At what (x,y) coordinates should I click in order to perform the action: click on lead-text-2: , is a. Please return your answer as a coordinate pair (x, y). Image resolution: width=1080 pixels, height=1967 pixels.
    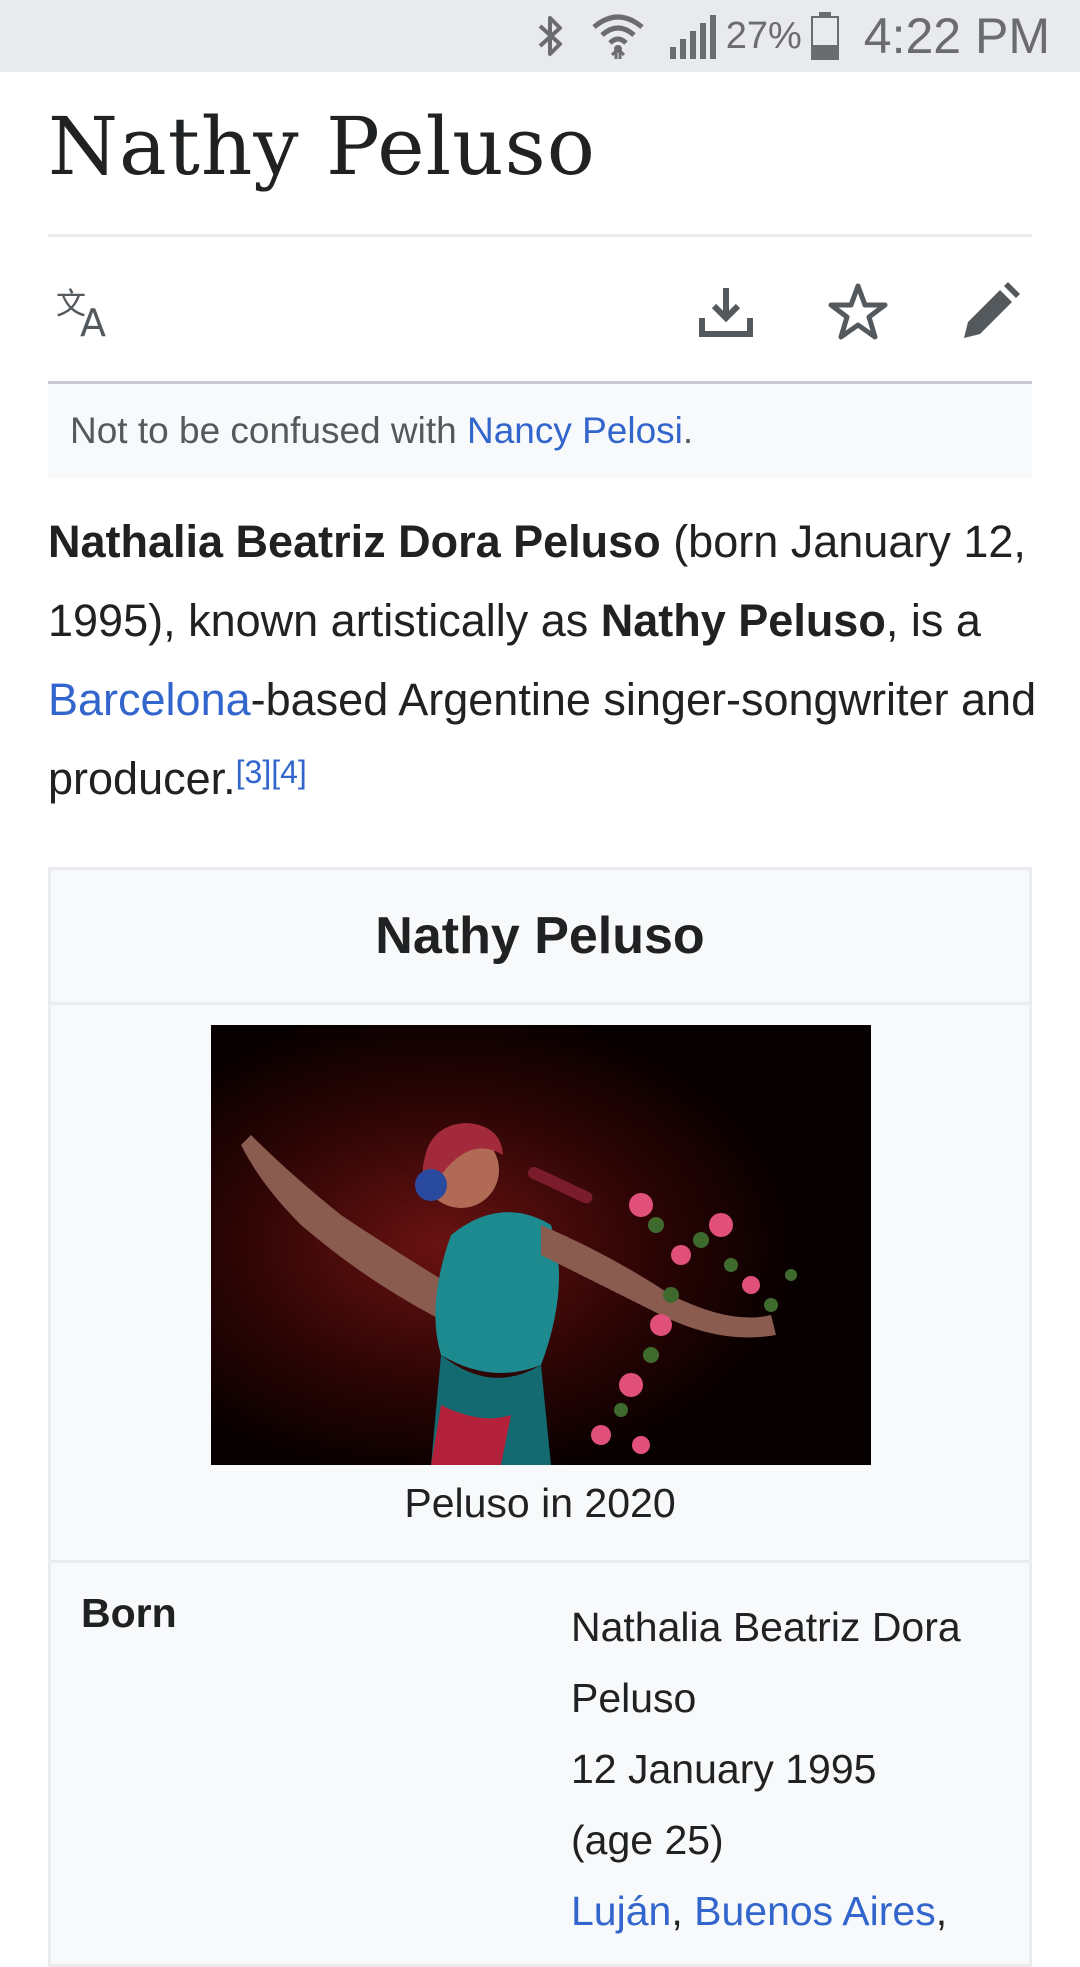
    Looking at the image, I should click on (933, 620).